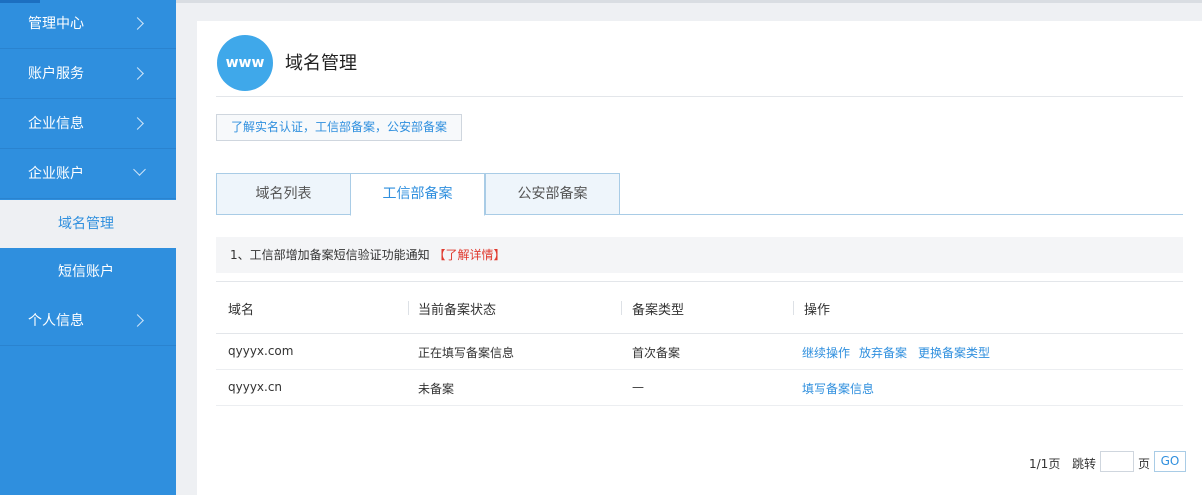  I want to click on jump-label: 跳转, so click(1084, 464).